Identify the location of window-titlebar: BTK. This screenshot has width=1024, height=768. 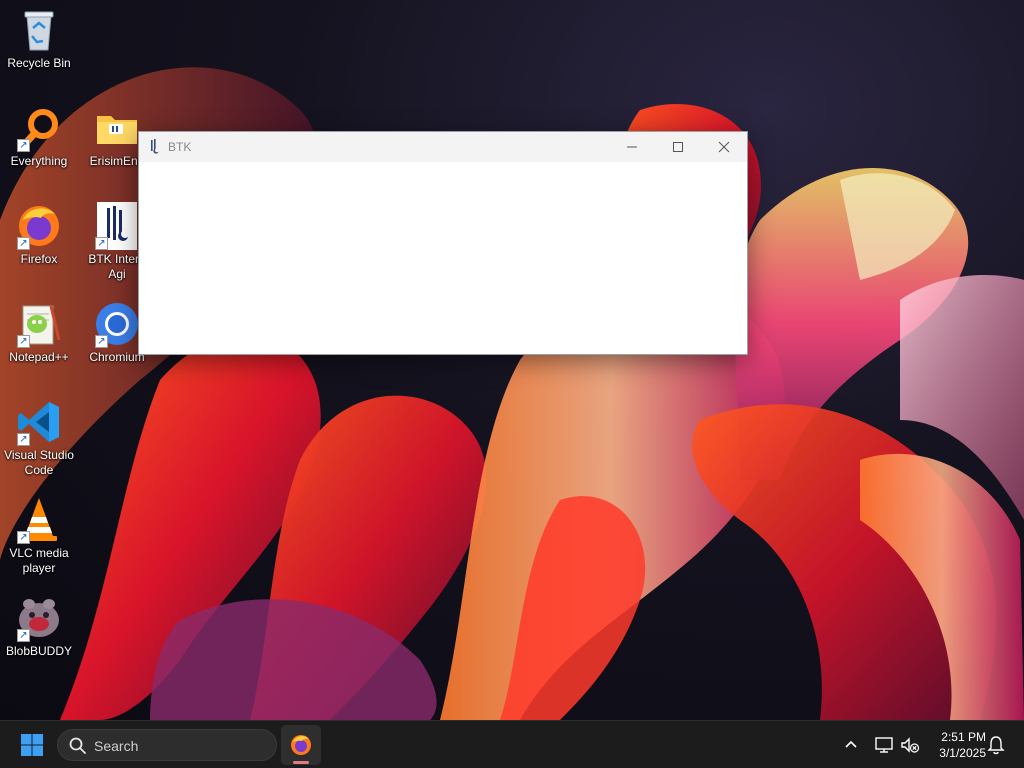
(443, 147).